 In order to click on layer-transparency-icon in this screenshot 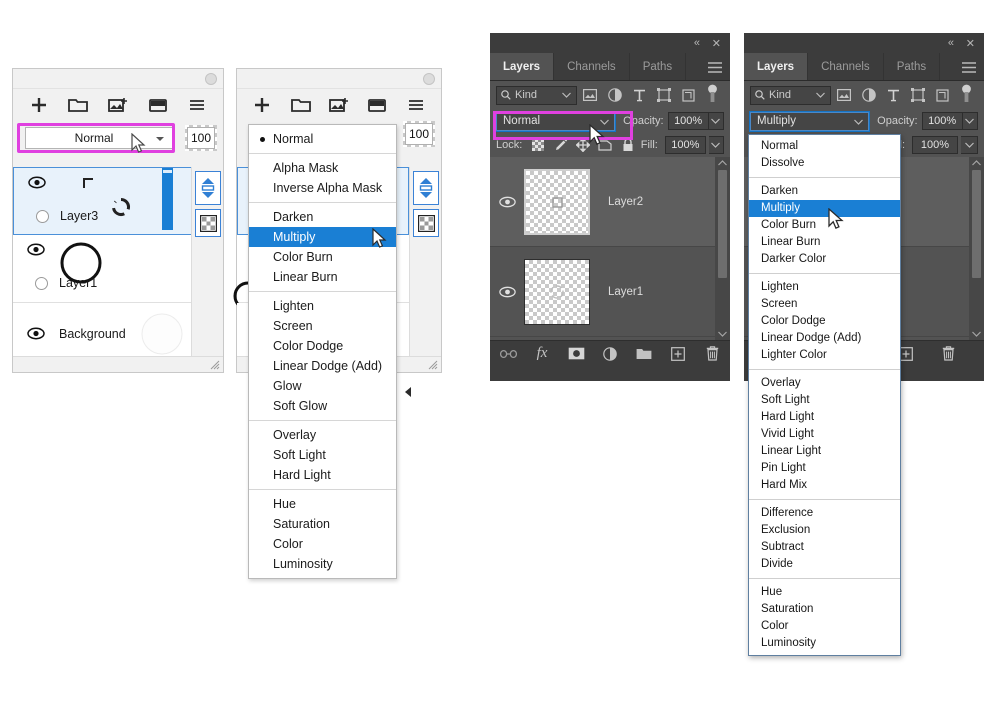, I will do `click(208, 223)`.